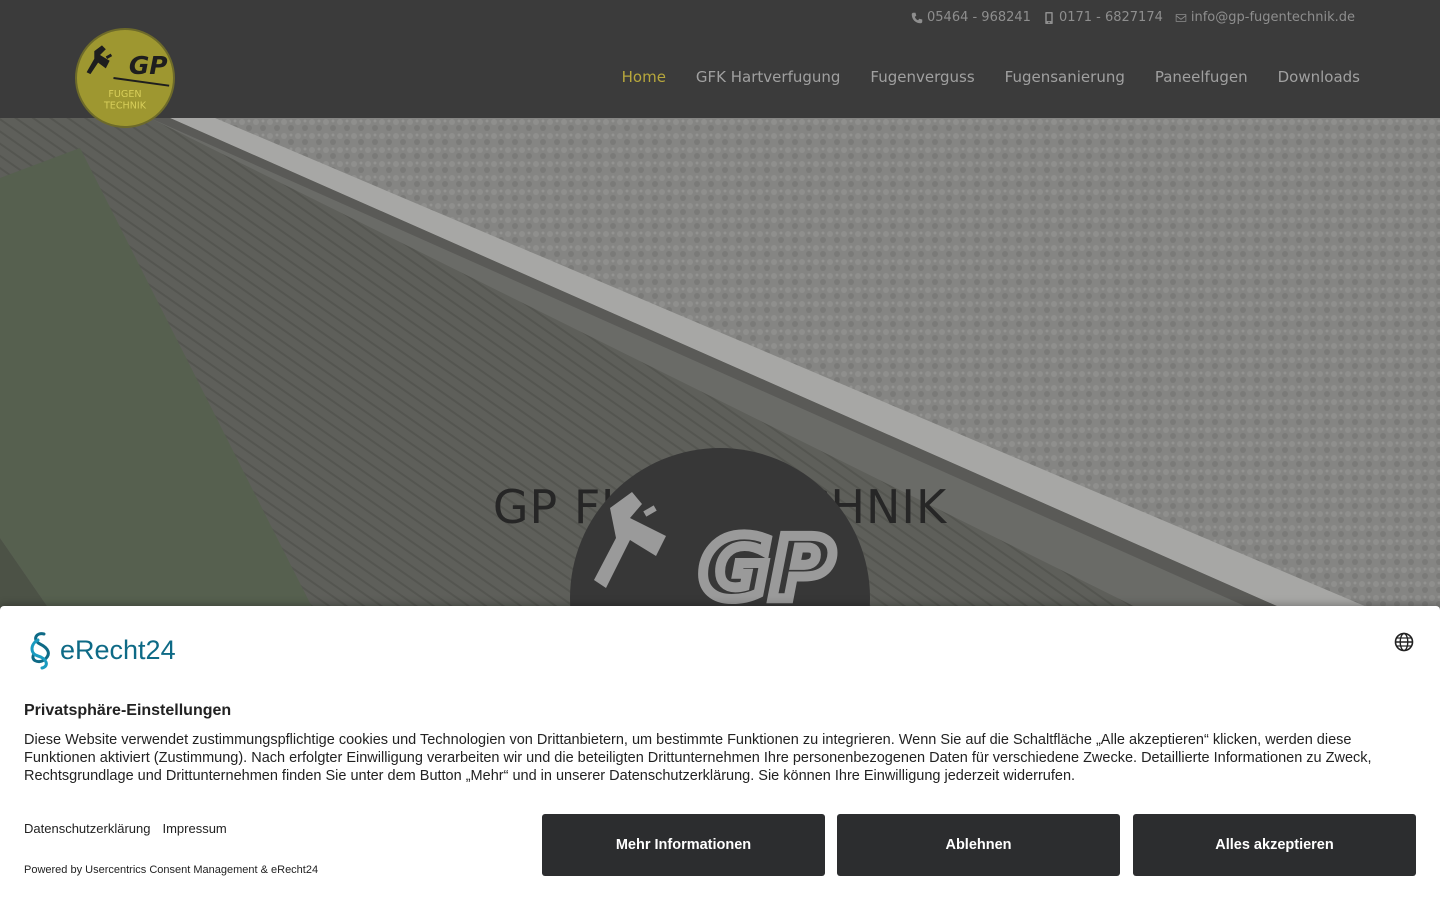 Image resolution: width=1440 pixels, height=900 pixels. Describe the element at coordinates (917, 17) in the screenshot. I see `phone-icon` at that location.